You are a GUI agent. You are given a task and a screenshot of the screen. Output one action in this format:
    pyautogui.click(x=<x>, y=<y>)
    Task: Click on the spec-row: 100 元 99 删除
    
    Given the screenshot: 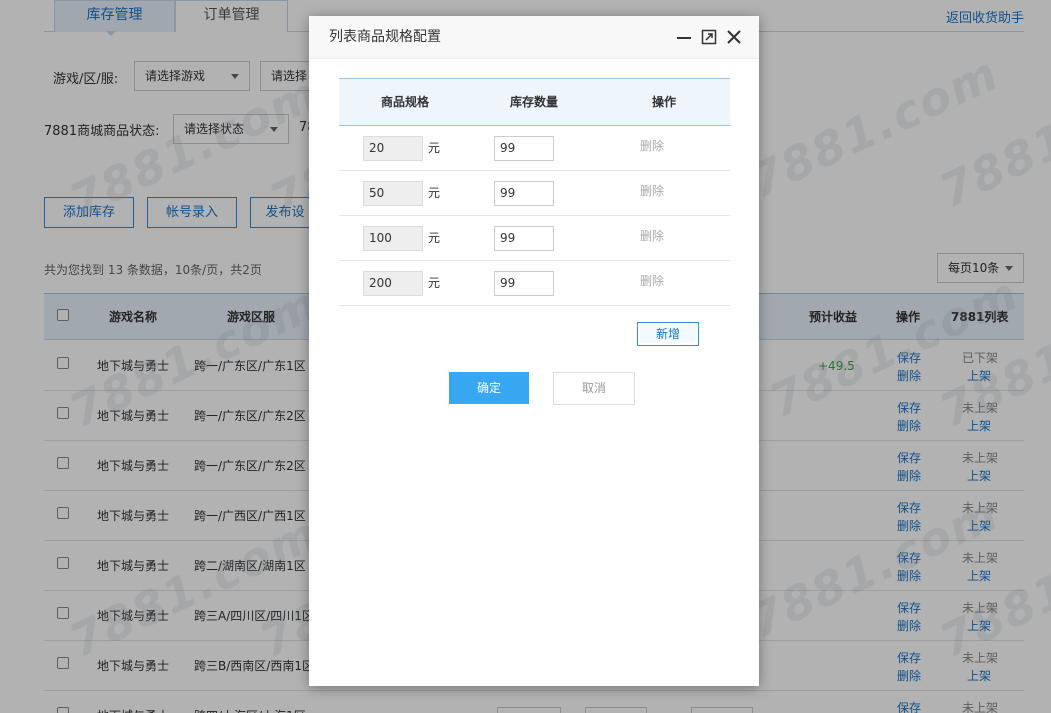 What is the action you would take?
    pyautogui.click(x=534, y=238)
    